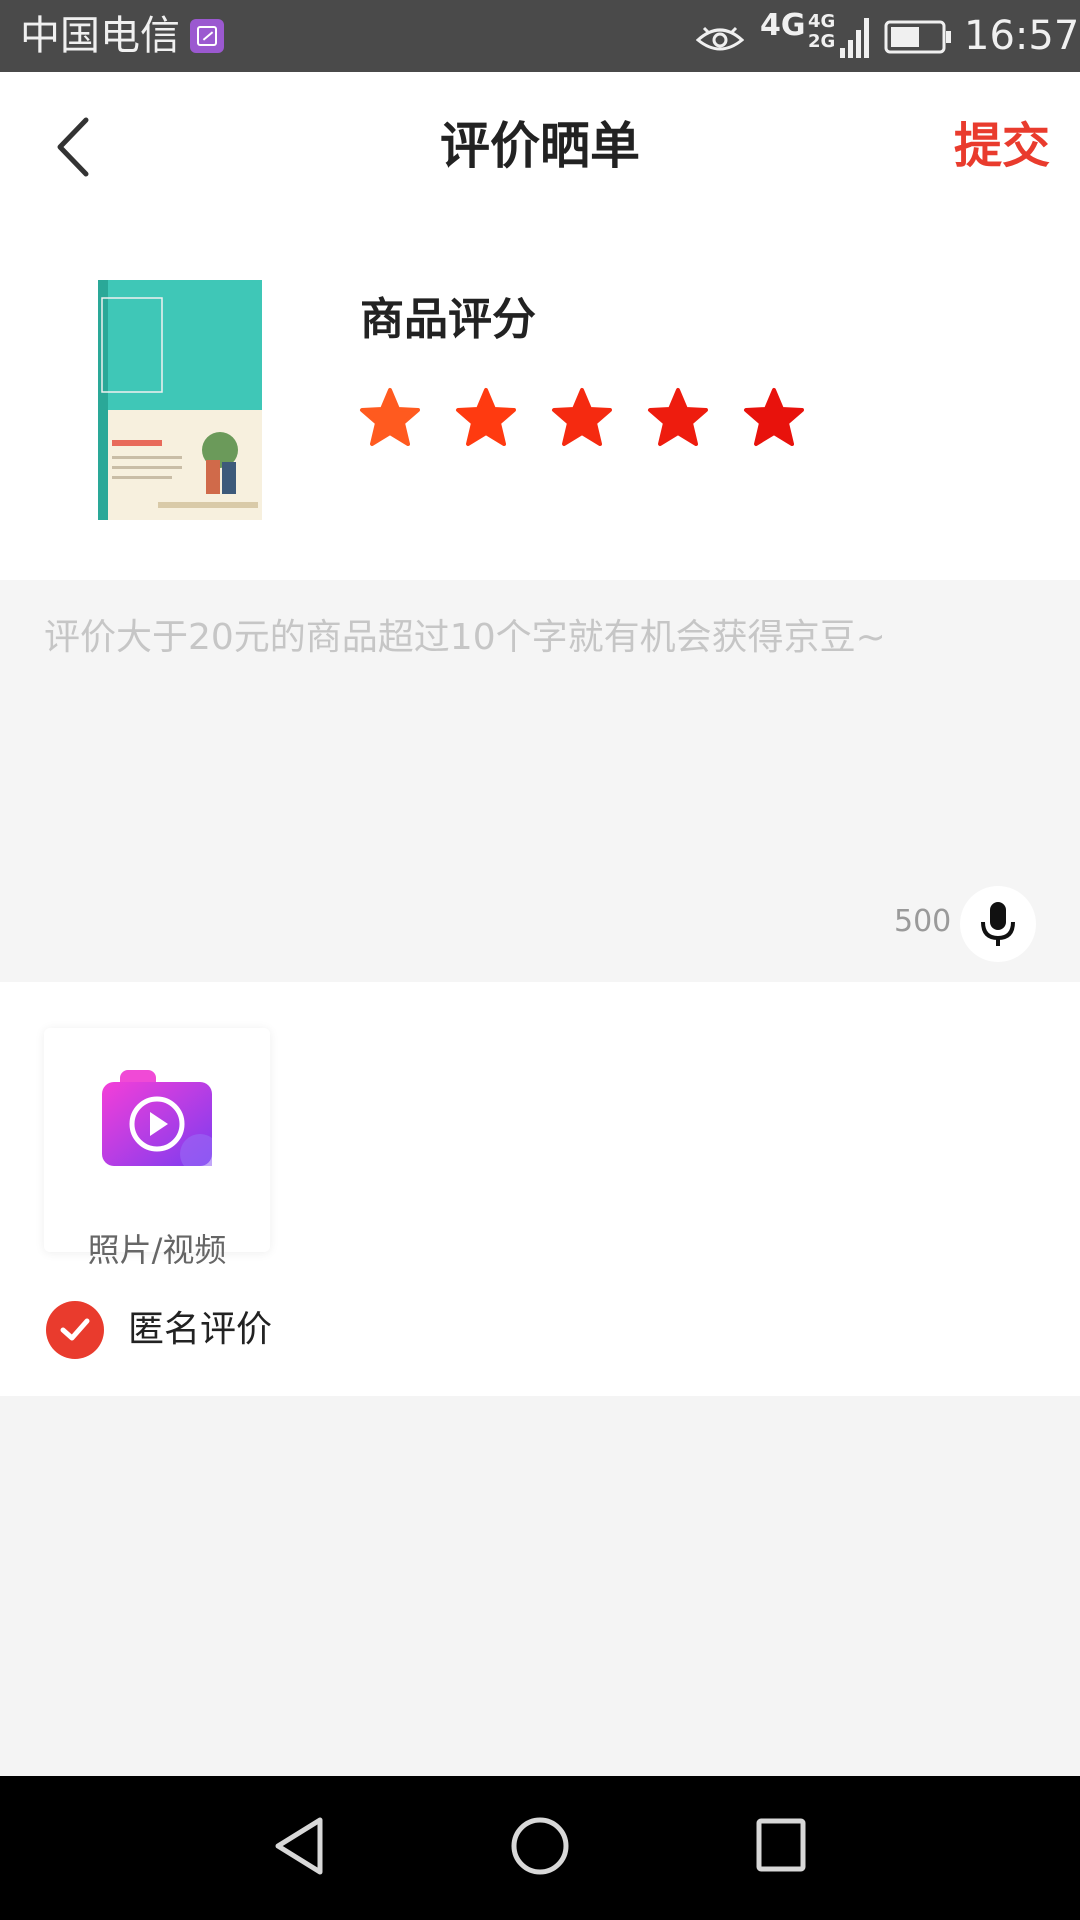 Image resolution: width=1080 pixels, height=1920 pixels. Describe the element at coordinates (781, 1845) in the screenshot. I see `nav-recent-icon` at that location.